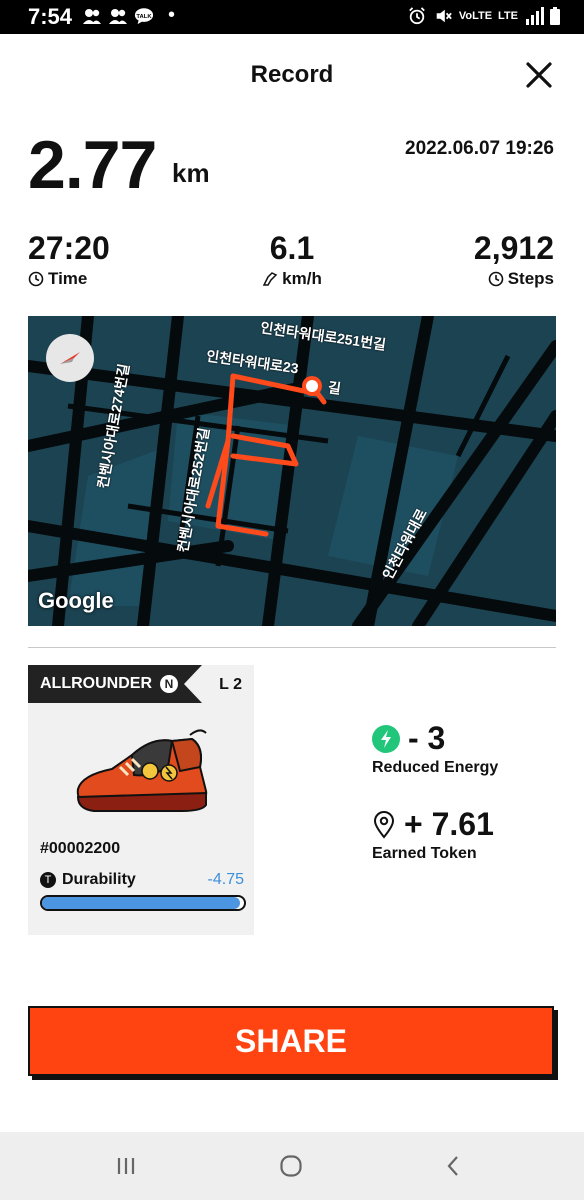 The image size is (584, 1200). What do you see at coordinates (555, 16) in the screenshot?
I see `battery-icon` at bounding box center [555, 16].